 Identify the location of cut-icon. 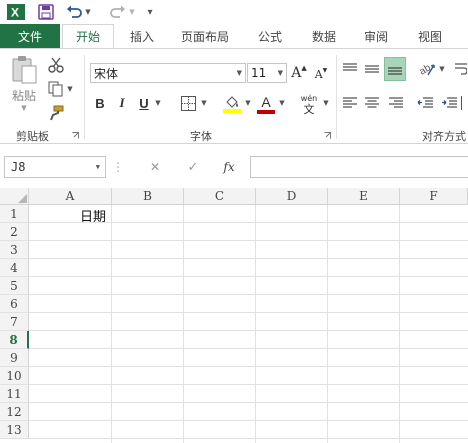
(56, 65).